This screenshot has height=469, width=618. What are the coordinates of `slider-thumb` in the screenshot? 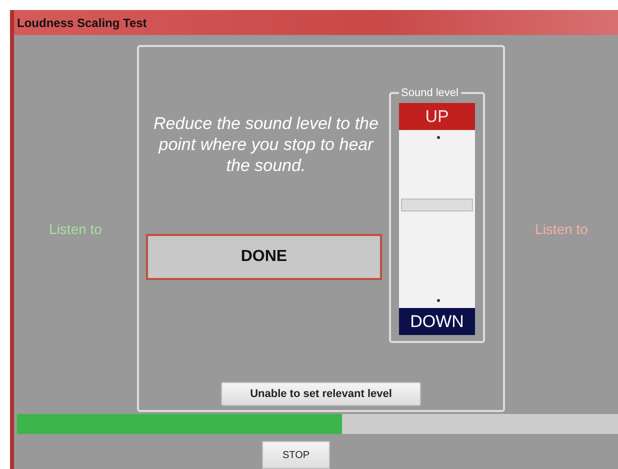 It's located at (437, 205).